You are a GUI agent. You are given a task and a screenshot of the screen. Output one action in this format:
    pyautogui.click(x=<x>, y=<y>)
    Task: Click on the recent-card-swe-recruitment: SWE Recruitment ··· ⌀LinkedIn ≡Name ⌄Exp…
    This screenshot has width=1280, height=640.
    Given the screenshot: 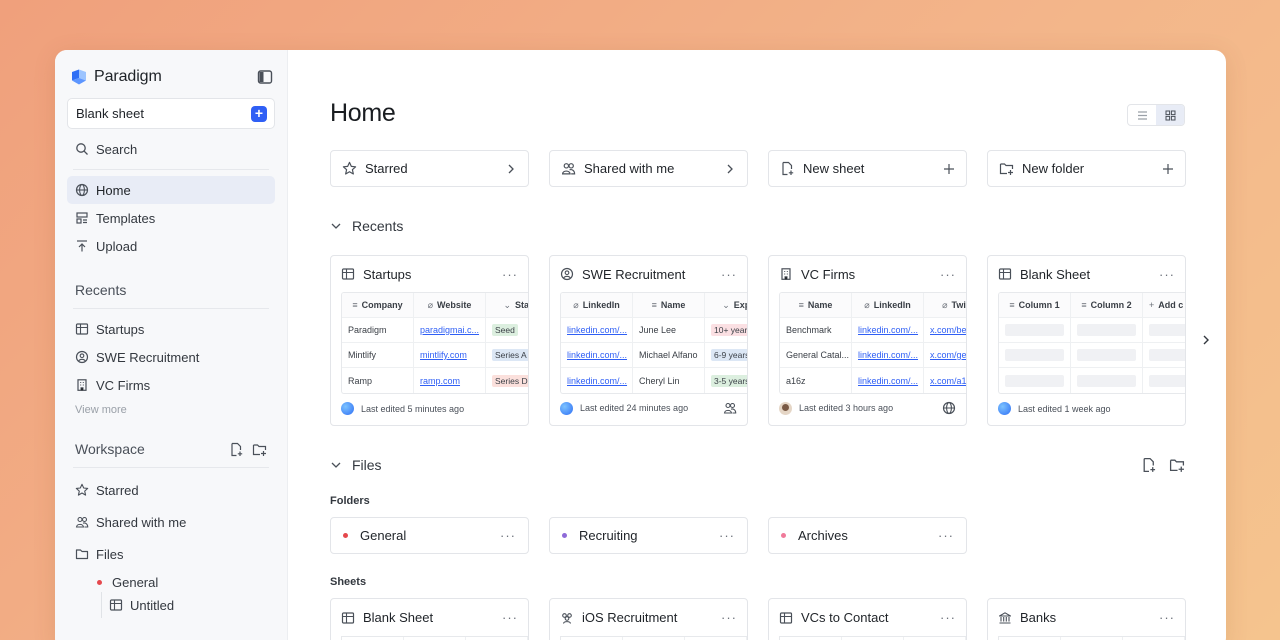 What is the action you would take?
    pyautogui.click(x=648, y=340)
    